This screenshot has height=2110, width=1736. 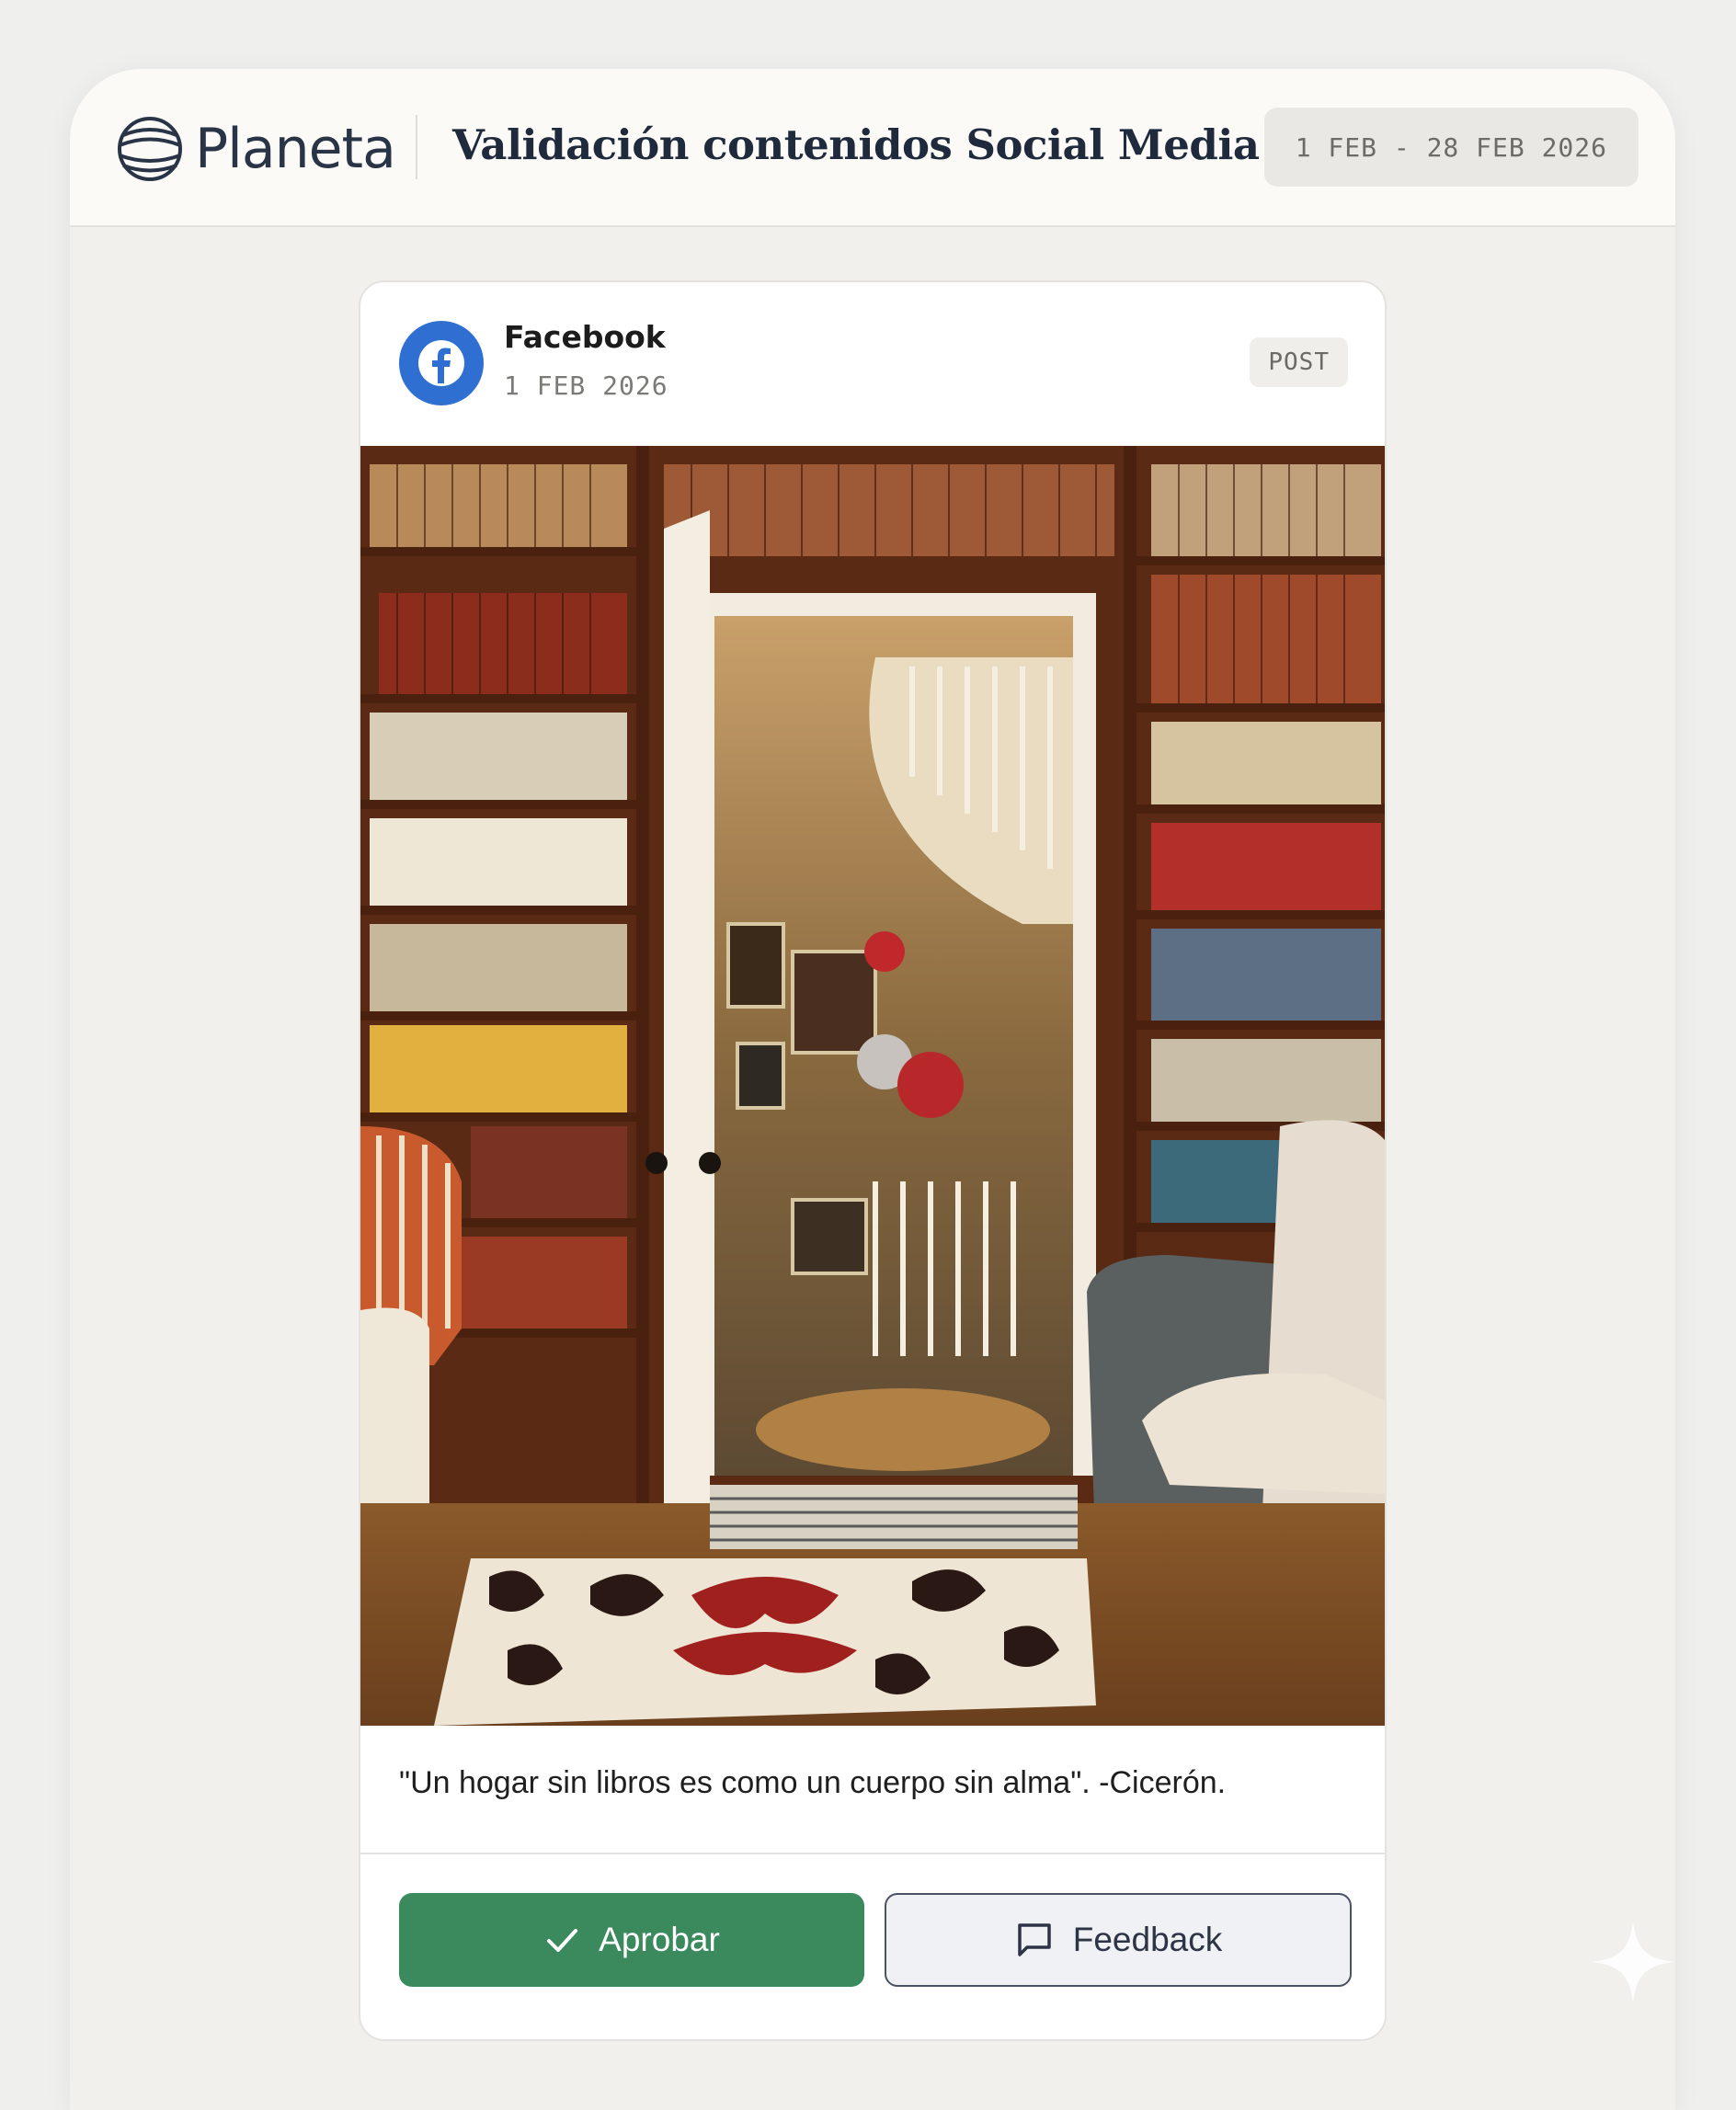 I want to click on approve-button: Aprobar, so click(x=631, y=1940).